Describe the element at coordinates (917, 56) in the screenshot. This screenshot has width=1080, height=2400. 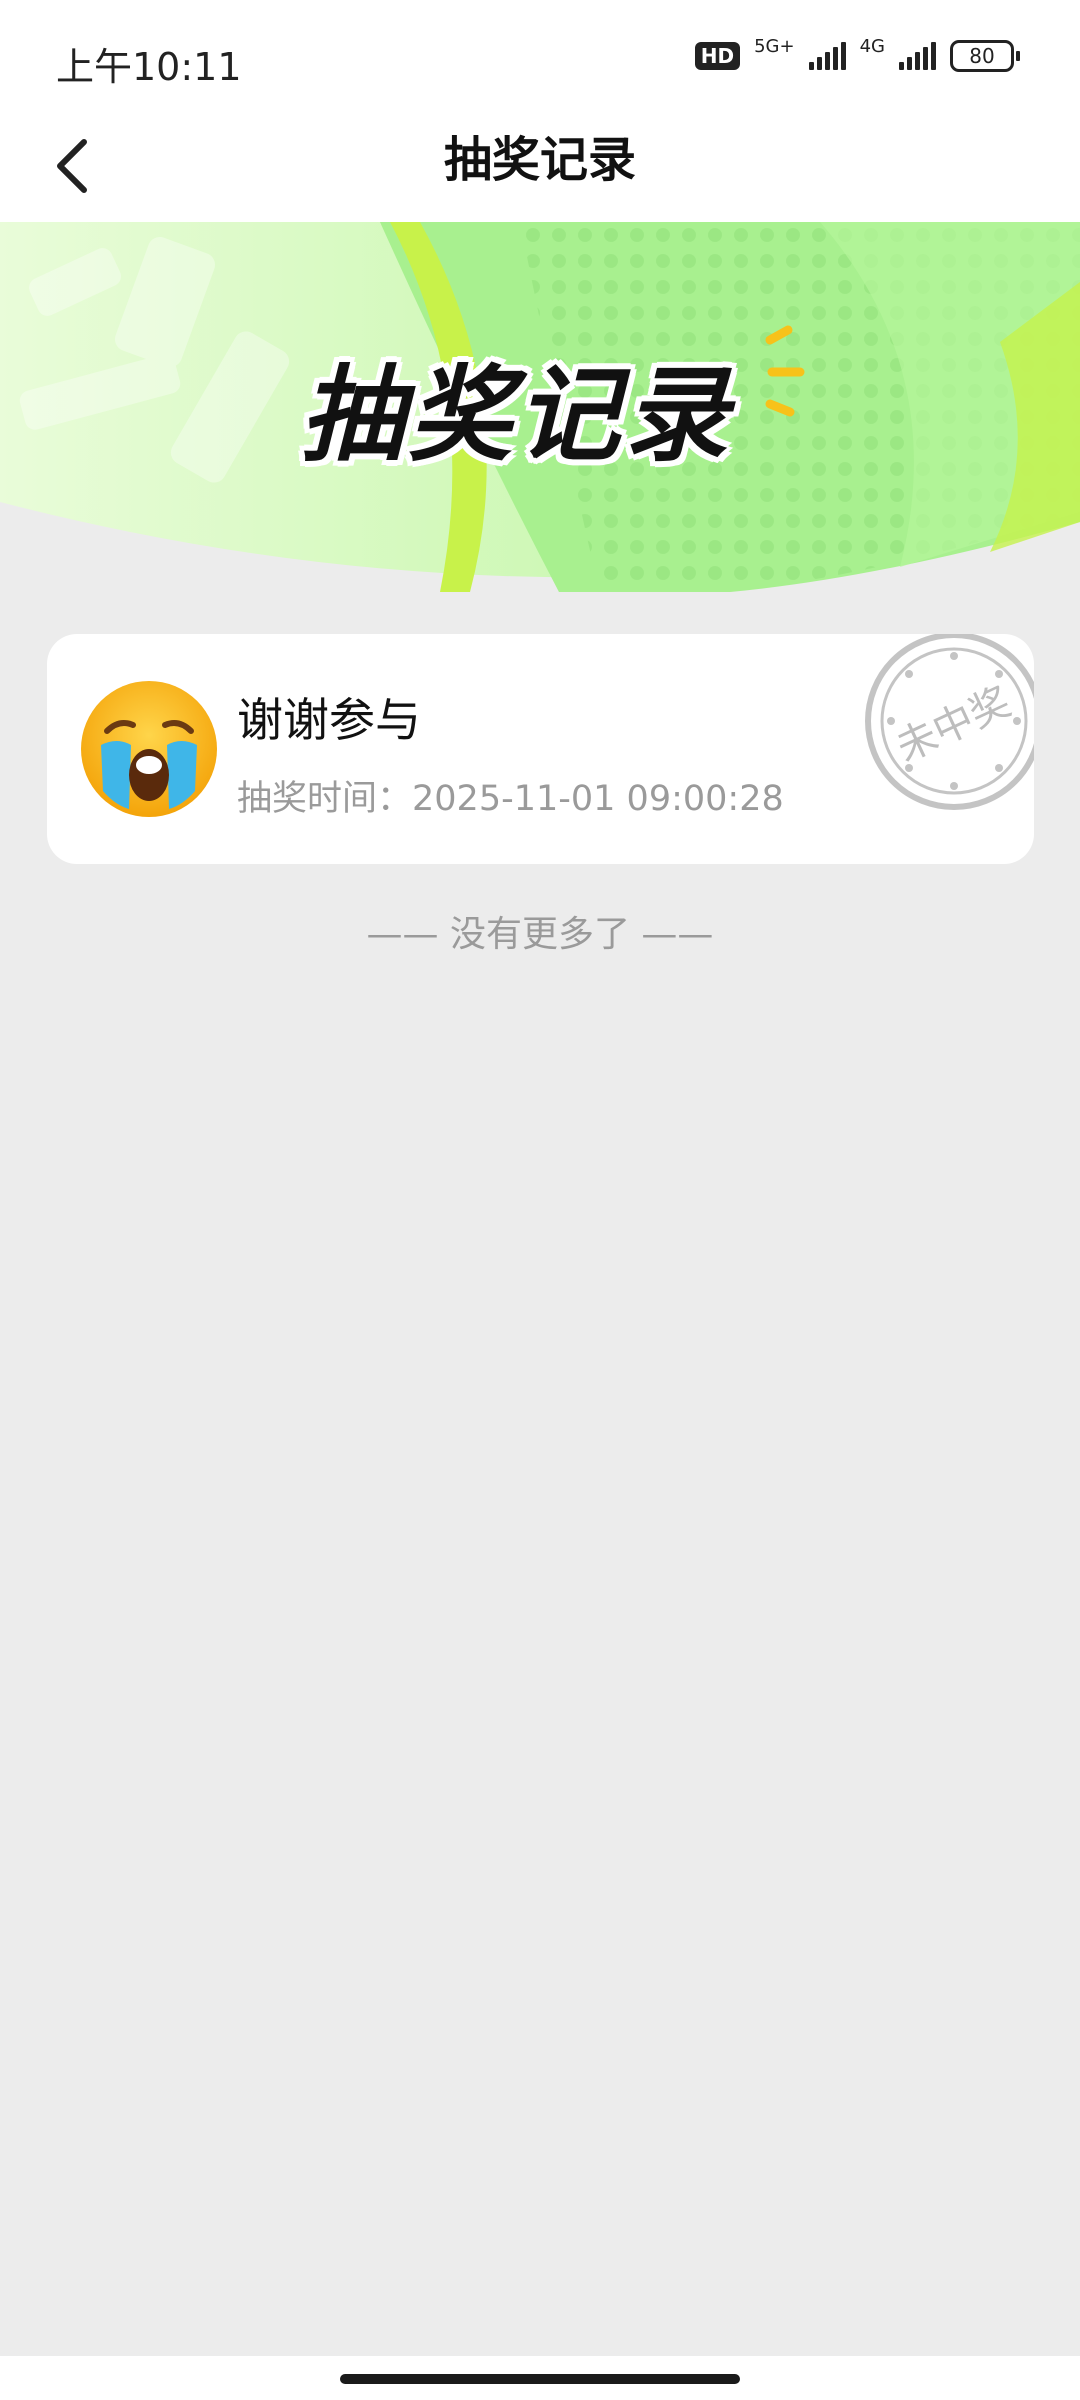
I see `signal-strength-icon-secondary` at that location.